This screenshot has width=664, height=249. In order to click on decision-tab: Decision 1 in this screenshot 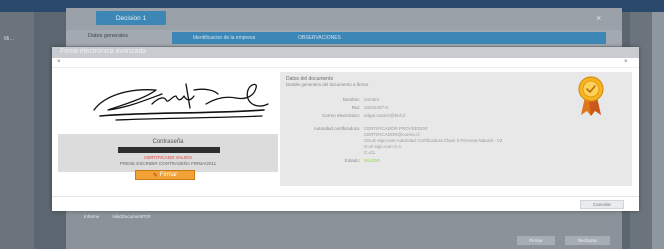, I will do `click(131, 18)`.